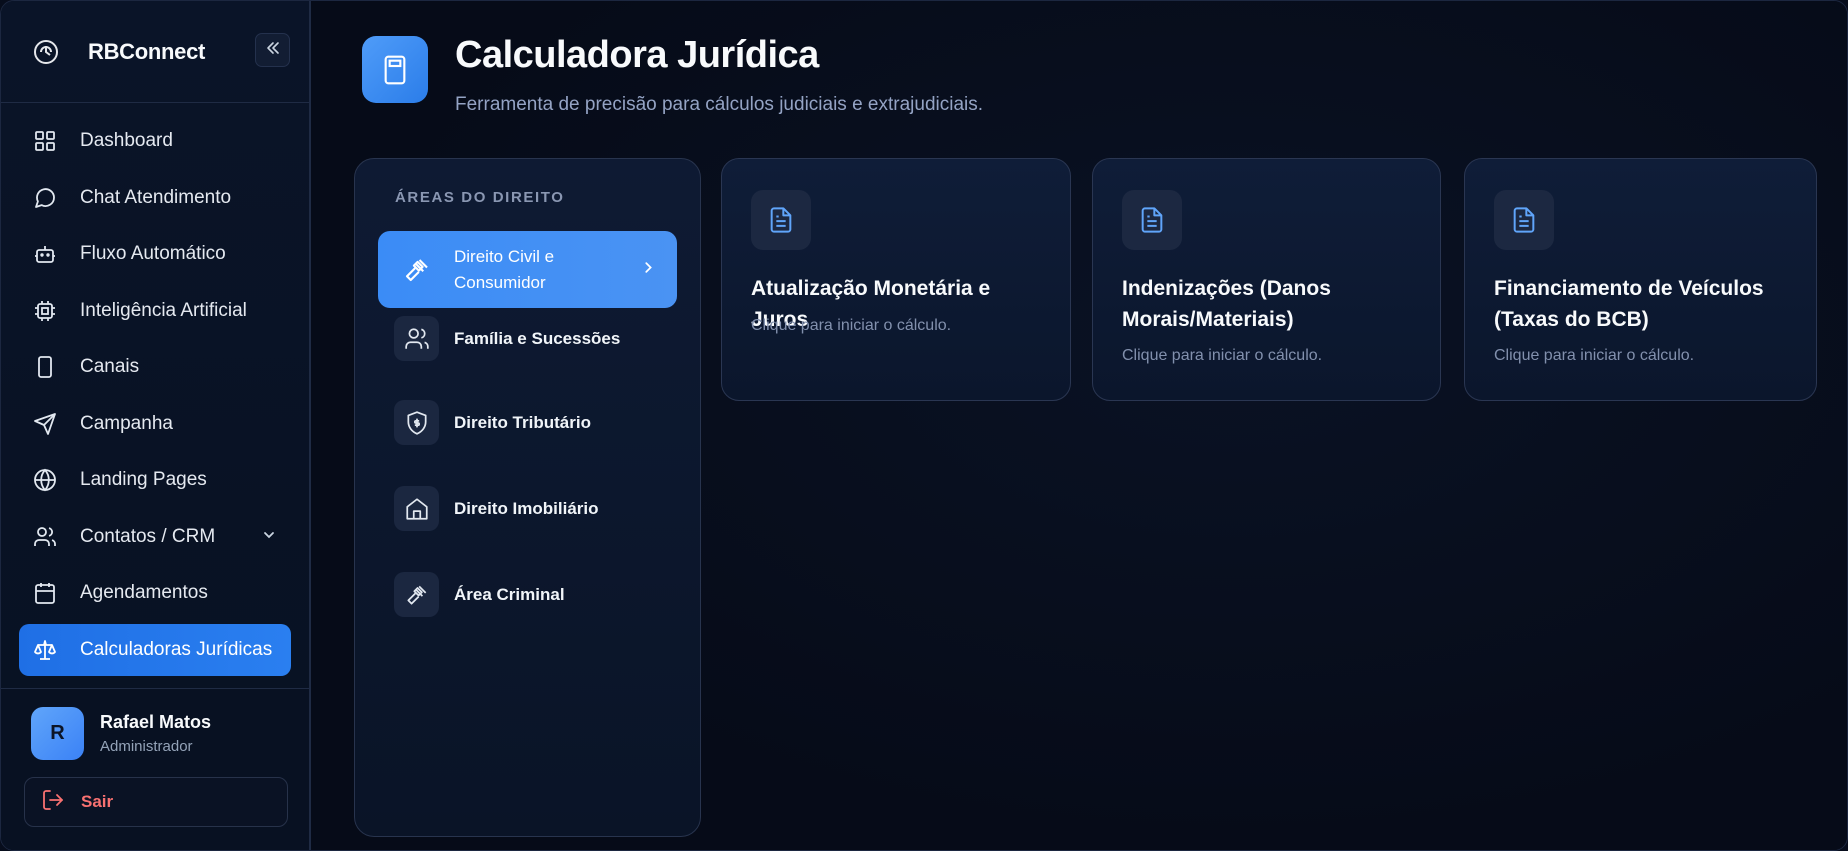 The width and height of the screenshot is (1848, 851). Describe the element at coordinates (480, 197) in the screenshot. I see `areas-heading: ÁREAS DO DIREITO` at that location.